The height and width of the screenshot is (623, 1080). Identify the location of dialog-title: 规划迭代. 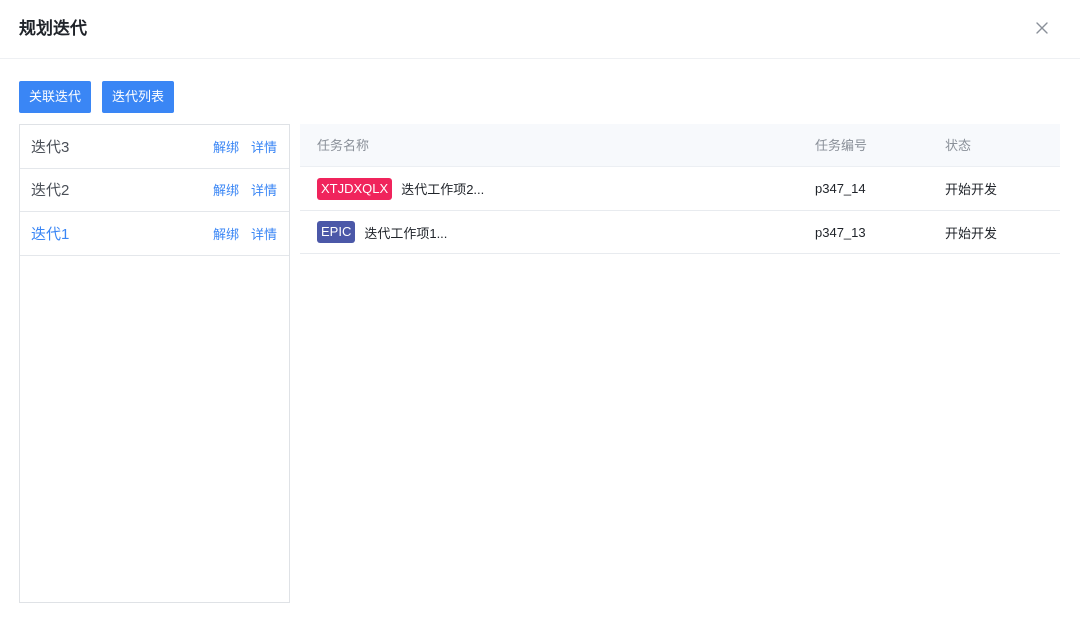
(53, 28).